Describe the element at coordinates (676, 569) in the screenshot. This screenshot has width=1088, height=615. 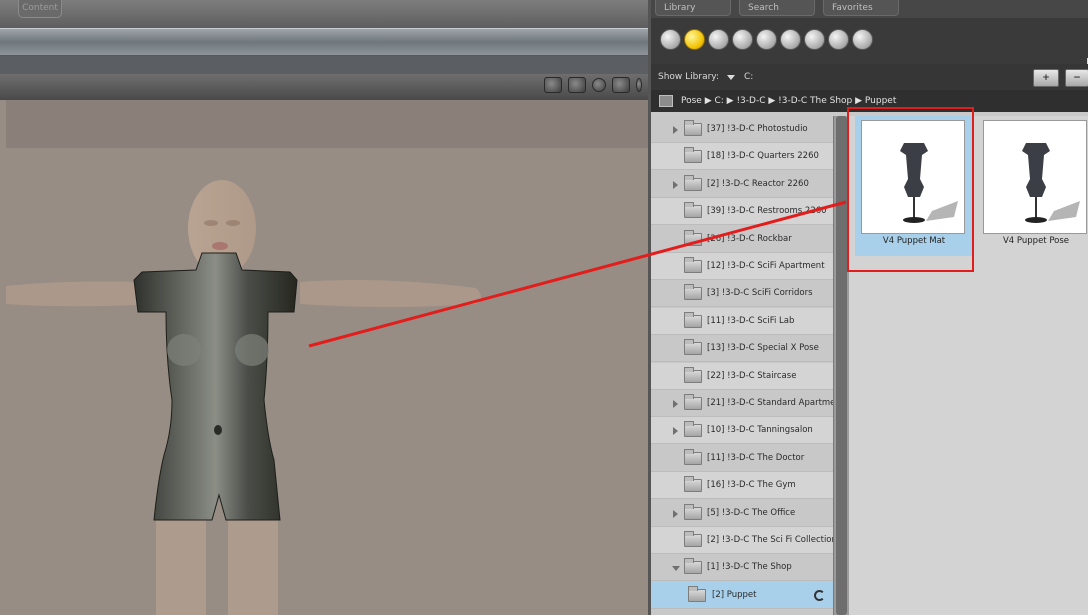
I see `collapse-triangle-icon` at that location.